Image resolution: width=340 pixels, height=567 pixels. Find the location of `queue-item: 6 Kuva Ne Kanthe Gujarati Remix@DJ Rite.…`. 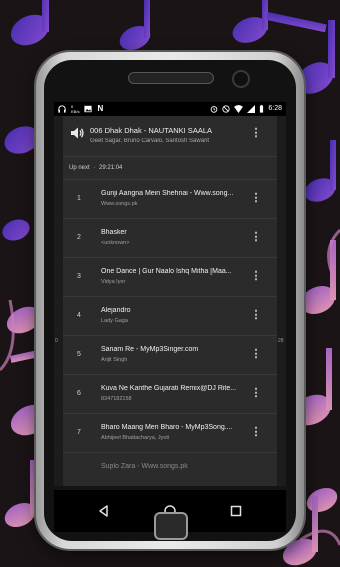

queue-item: 6 Kuva Ne Kanthe Gujarati Remix@DJ Rite.… is located at coordinates (170, 394).